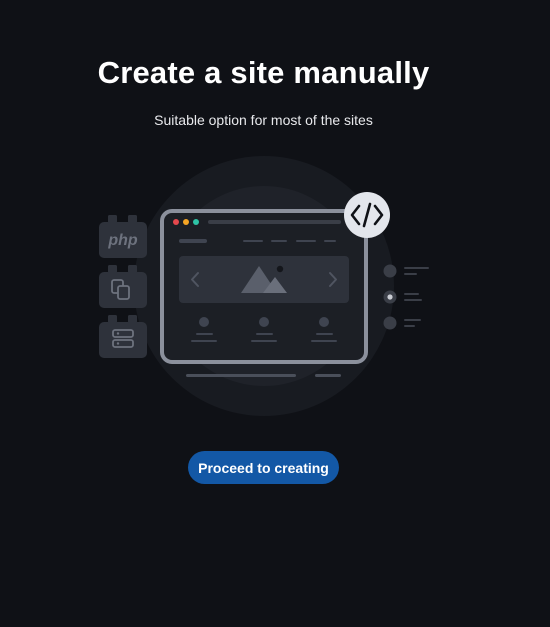  I want to click on window-dot-green, so click(196, 222).